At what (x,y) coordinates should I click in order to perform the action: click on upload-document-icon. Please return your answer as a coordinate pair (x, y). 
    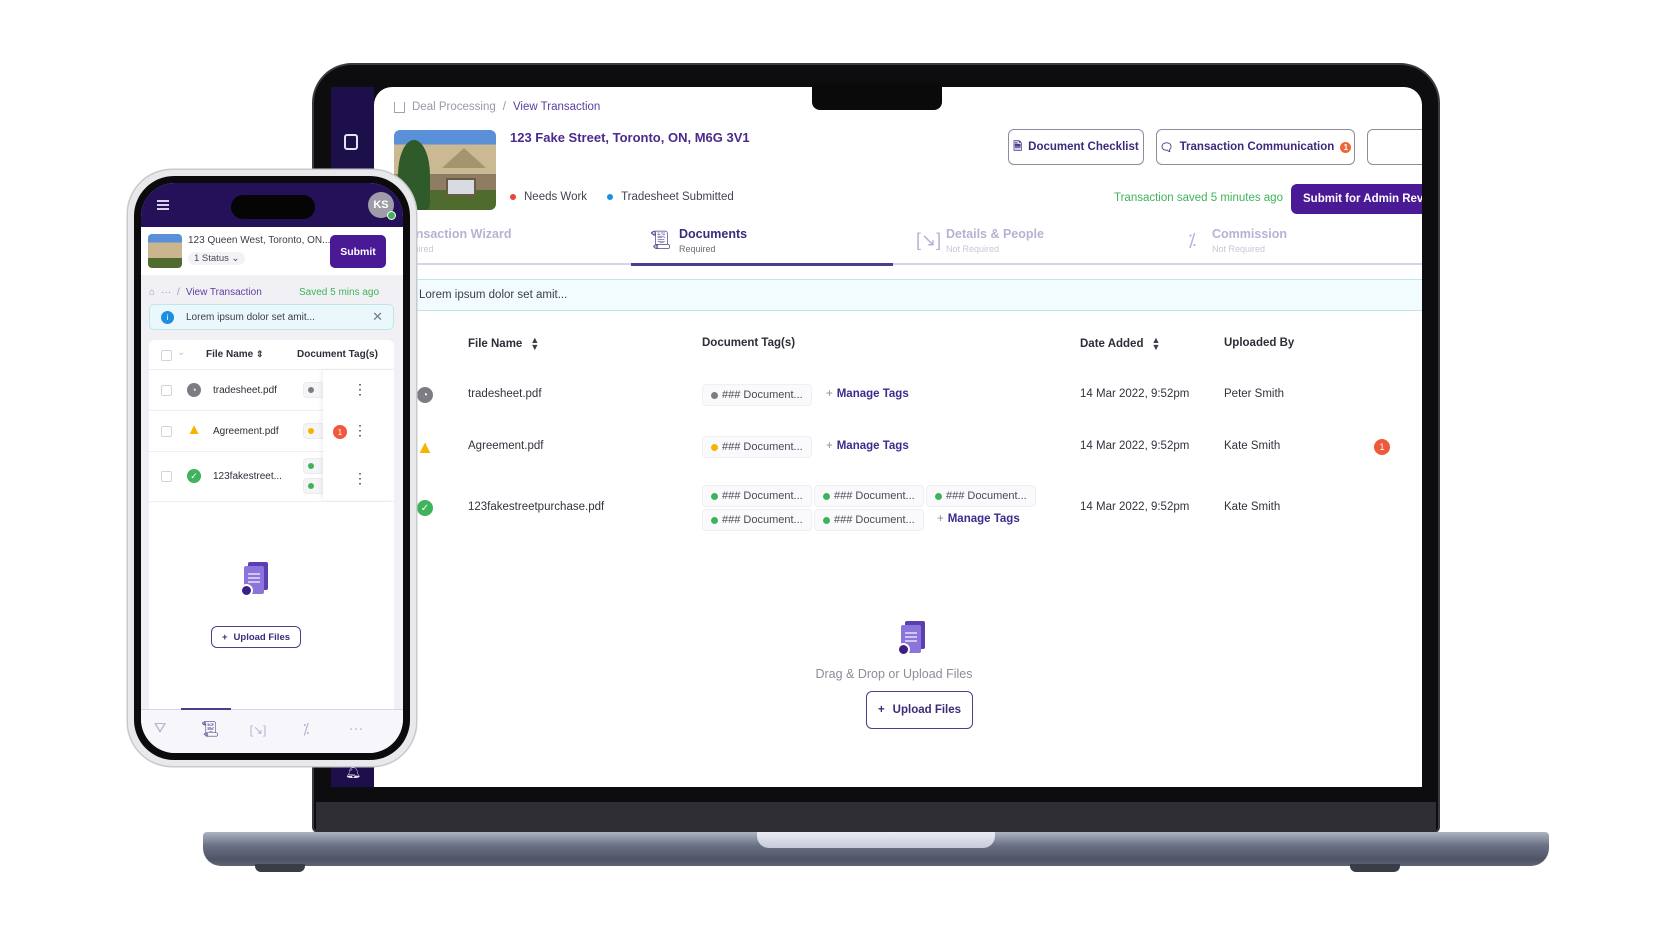
    Looking at the image, I should click on (254, 579).